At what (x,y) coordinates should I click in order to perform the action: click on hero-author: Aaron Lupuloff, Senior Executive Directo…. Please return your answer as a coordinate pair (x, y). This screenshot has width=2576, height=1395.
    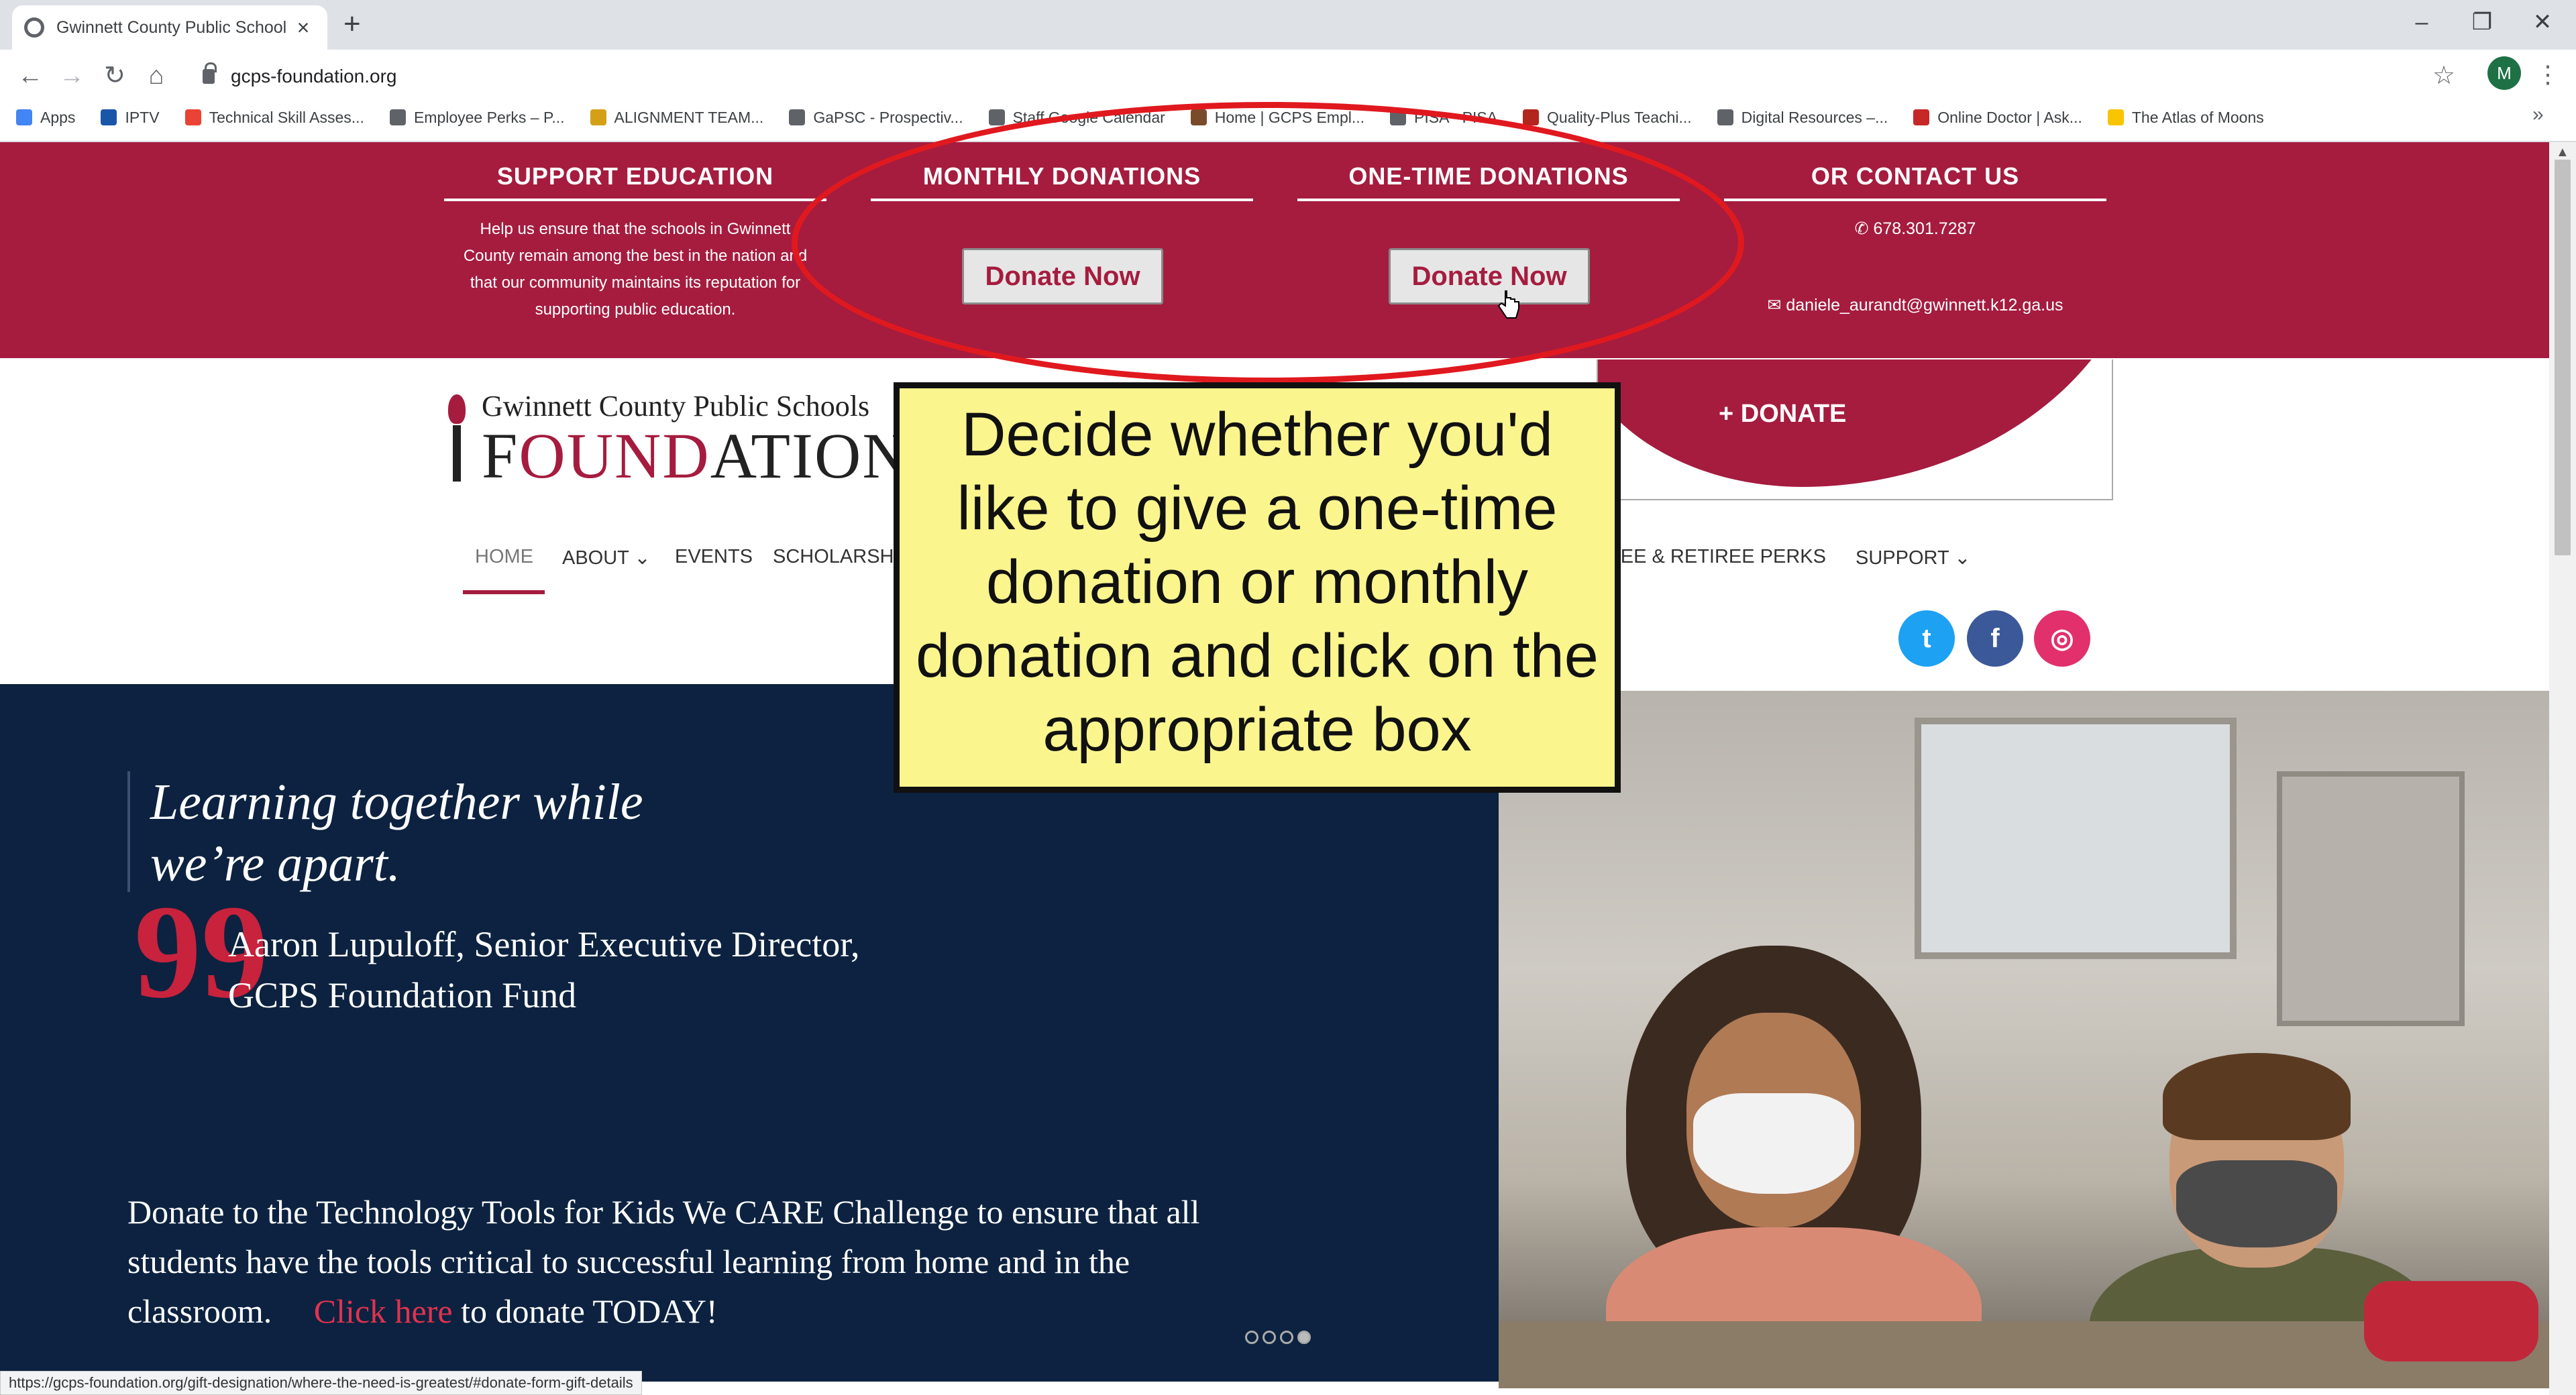
    Looking at the image, I should click on (544, 970).